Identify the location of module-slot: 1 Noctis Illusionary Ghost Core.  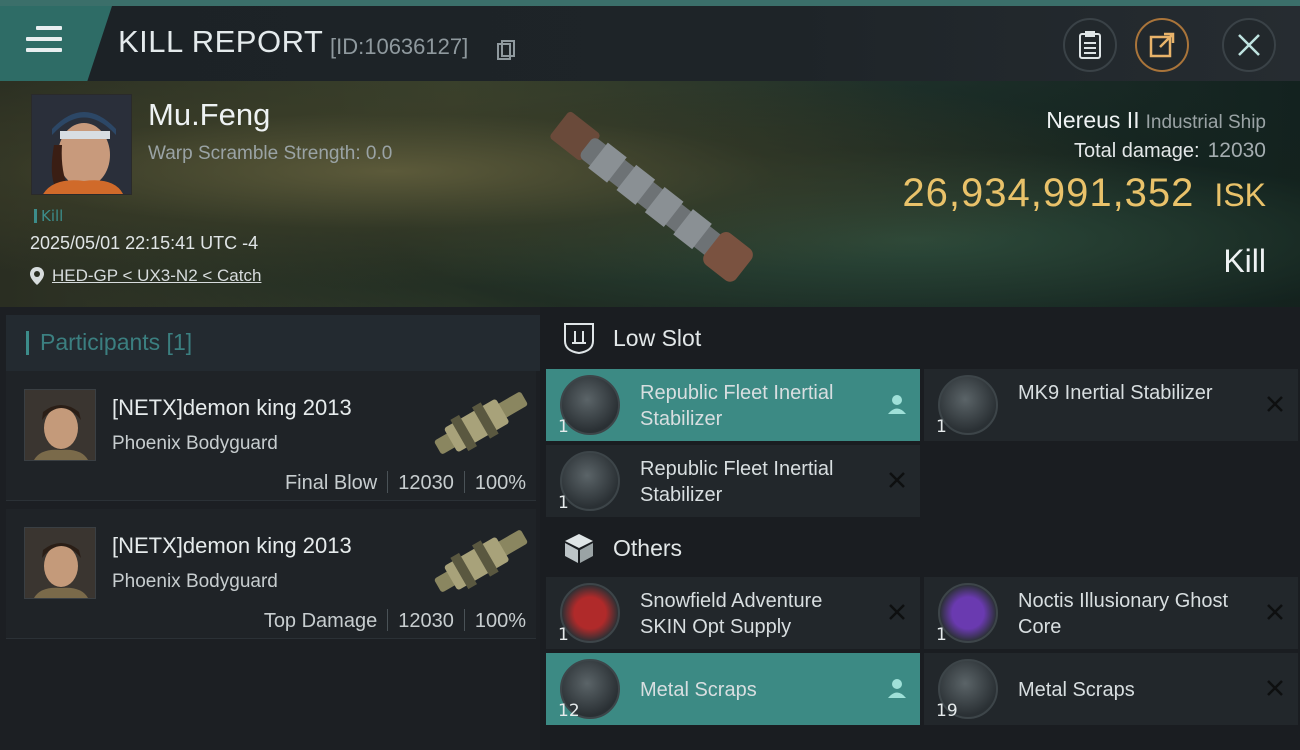
(1111, 613).